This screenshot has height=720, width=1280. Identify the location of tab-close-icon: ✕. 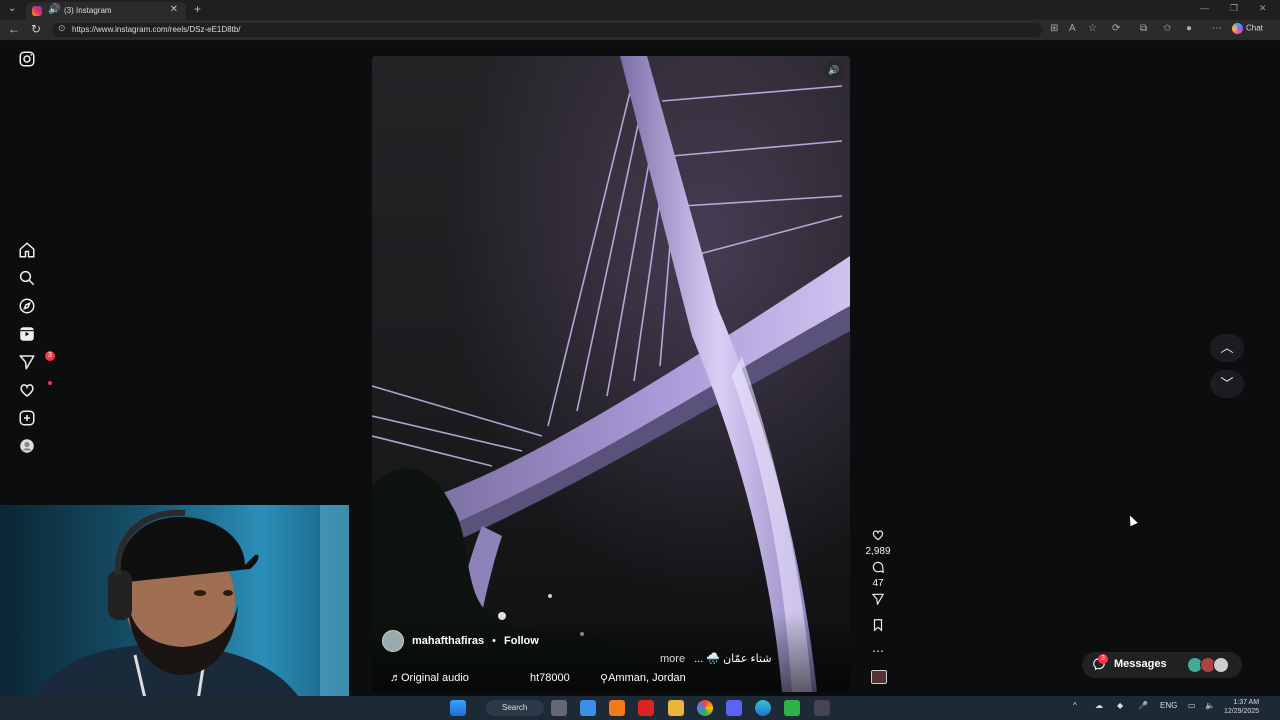
(174, 9).